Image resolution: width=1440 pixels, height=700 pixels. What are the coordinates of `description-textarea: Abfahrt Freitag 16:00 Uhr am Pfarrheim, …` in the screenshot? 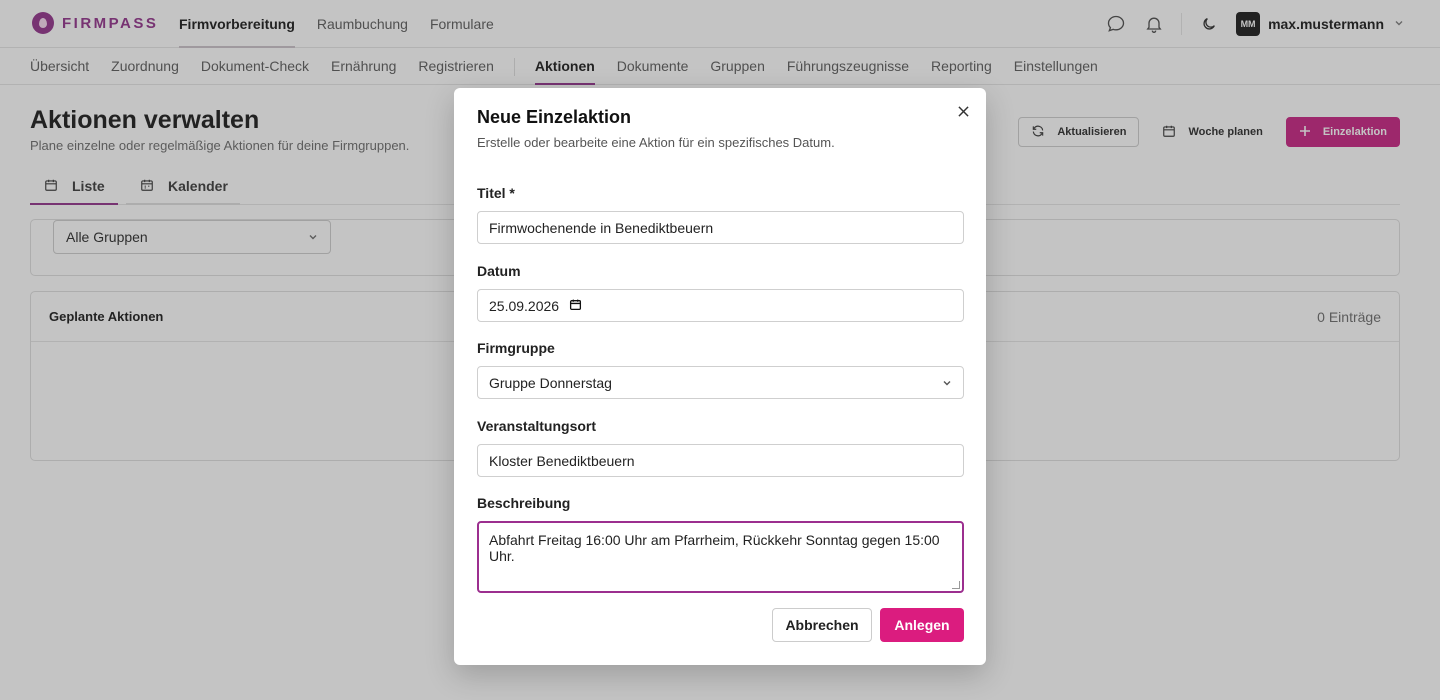 It's located at (720, 557).